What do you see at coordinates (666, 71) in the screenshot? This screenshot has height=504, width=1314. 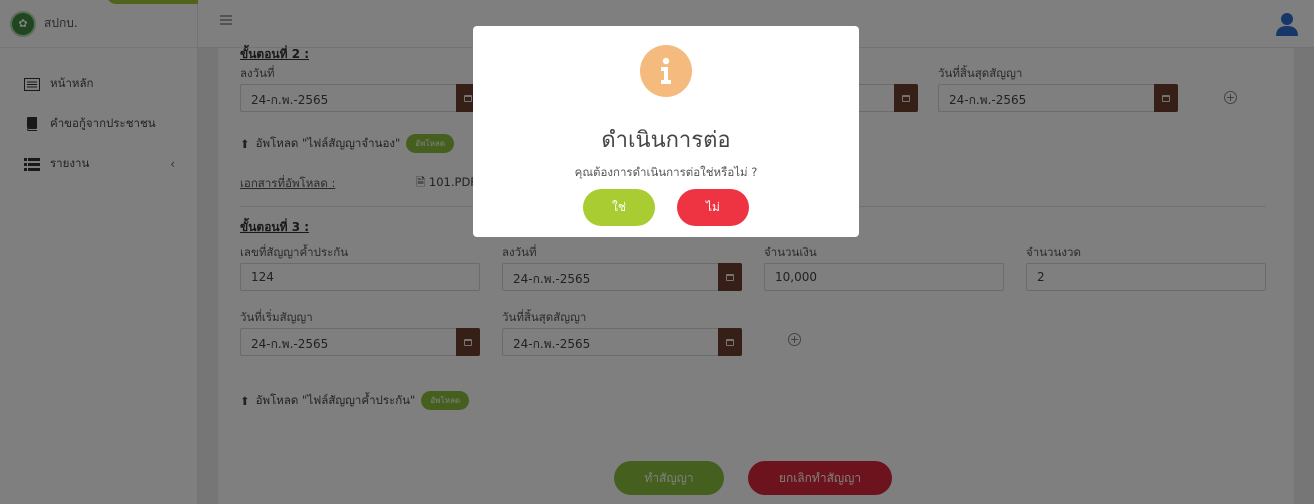 I see `info-icon` at bounding box center [666, 71].